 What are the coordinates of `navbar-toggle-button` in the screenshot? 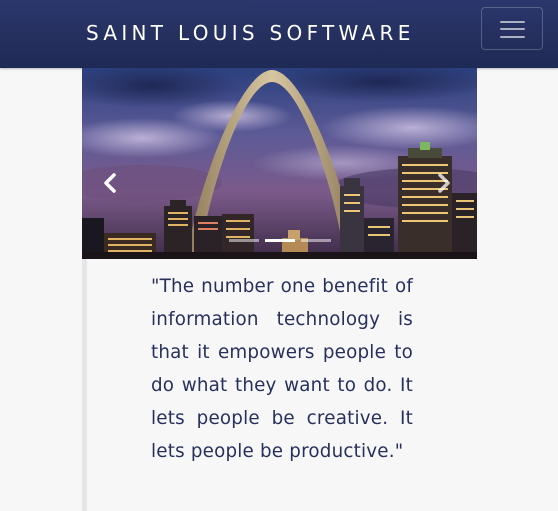 It's located at (512, 28).